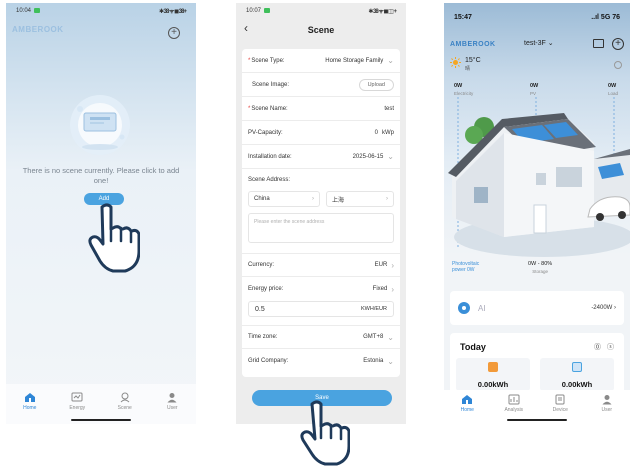 The width and height of the screenshot is (632, 467). What do you see at coordinates (560, 403) in the screenshot?
I see `tab-device: Device` at bounding box center [560, 403].